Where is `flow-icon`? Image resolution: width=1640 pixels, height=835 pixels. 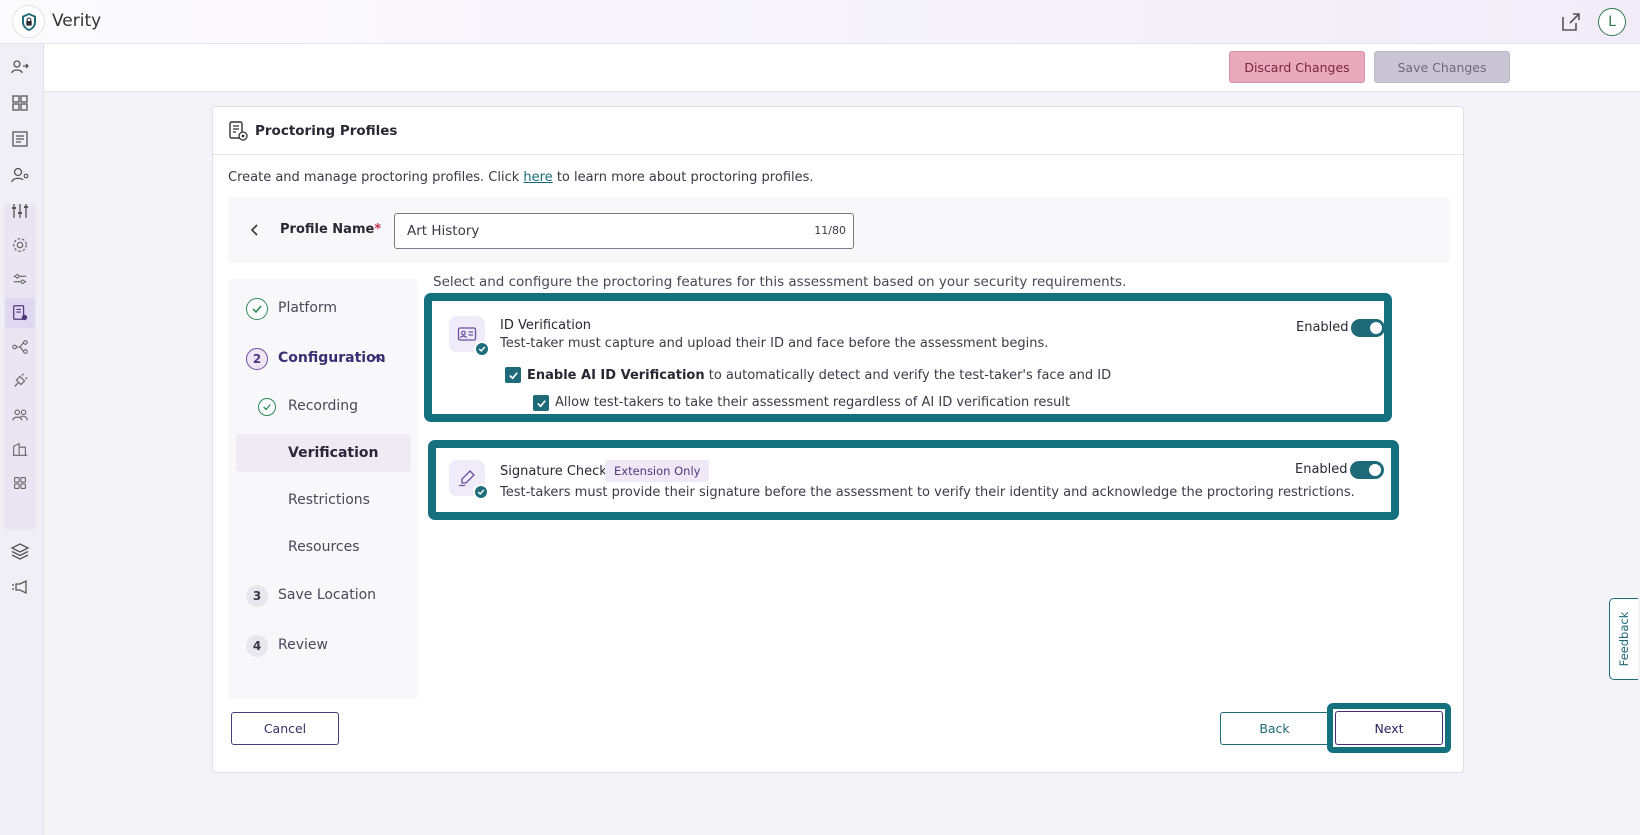
flow-icon is located at coordinates (20, 347).